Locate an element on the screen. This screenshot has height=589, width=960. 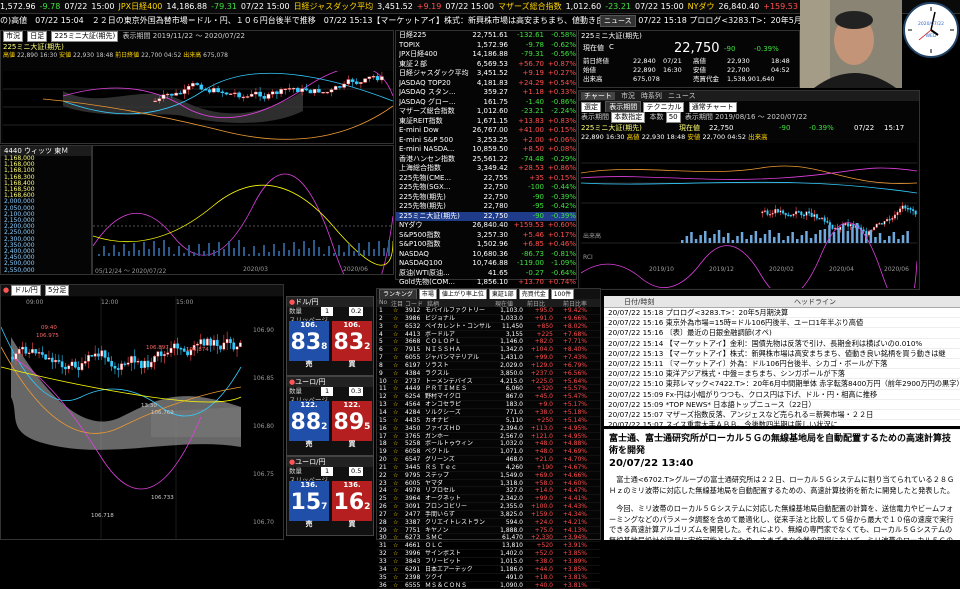
chart-tab: チャート is located at coordinates (598, 96).